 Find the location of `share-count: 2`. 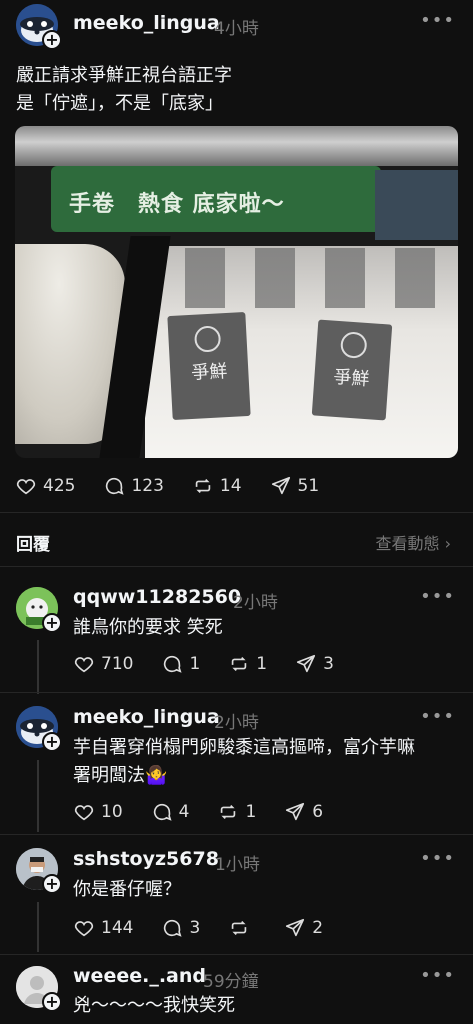

share-count: 2 is located at coordinates (318, 928).